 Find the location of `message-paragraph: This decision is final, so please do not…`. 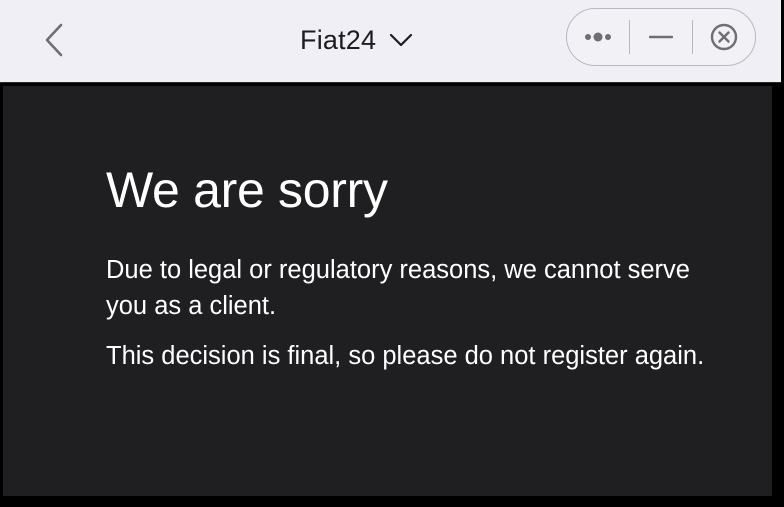

message-paragraph: This decision is final, so please do not… is located at coordinates (405, 356).